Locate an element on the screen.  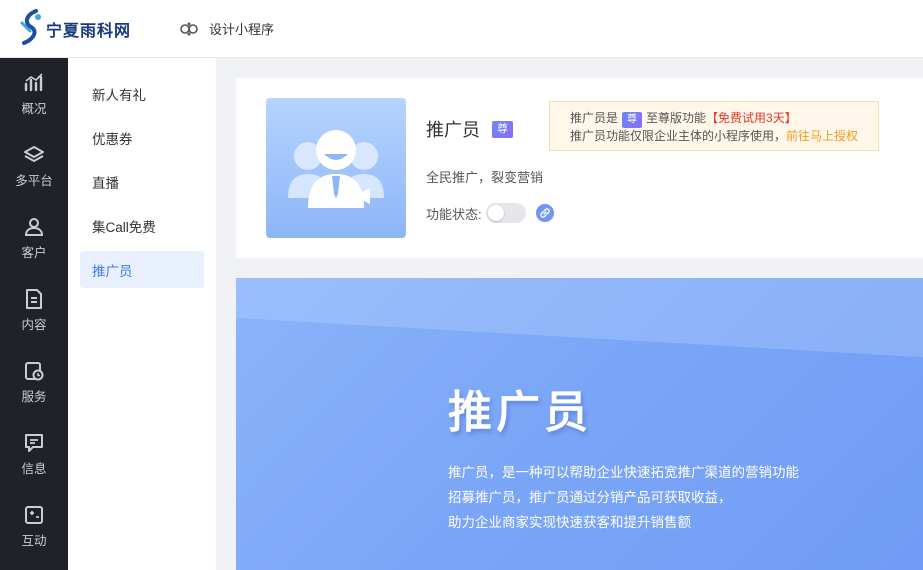
link-icon is located at coordinates (544, 213).